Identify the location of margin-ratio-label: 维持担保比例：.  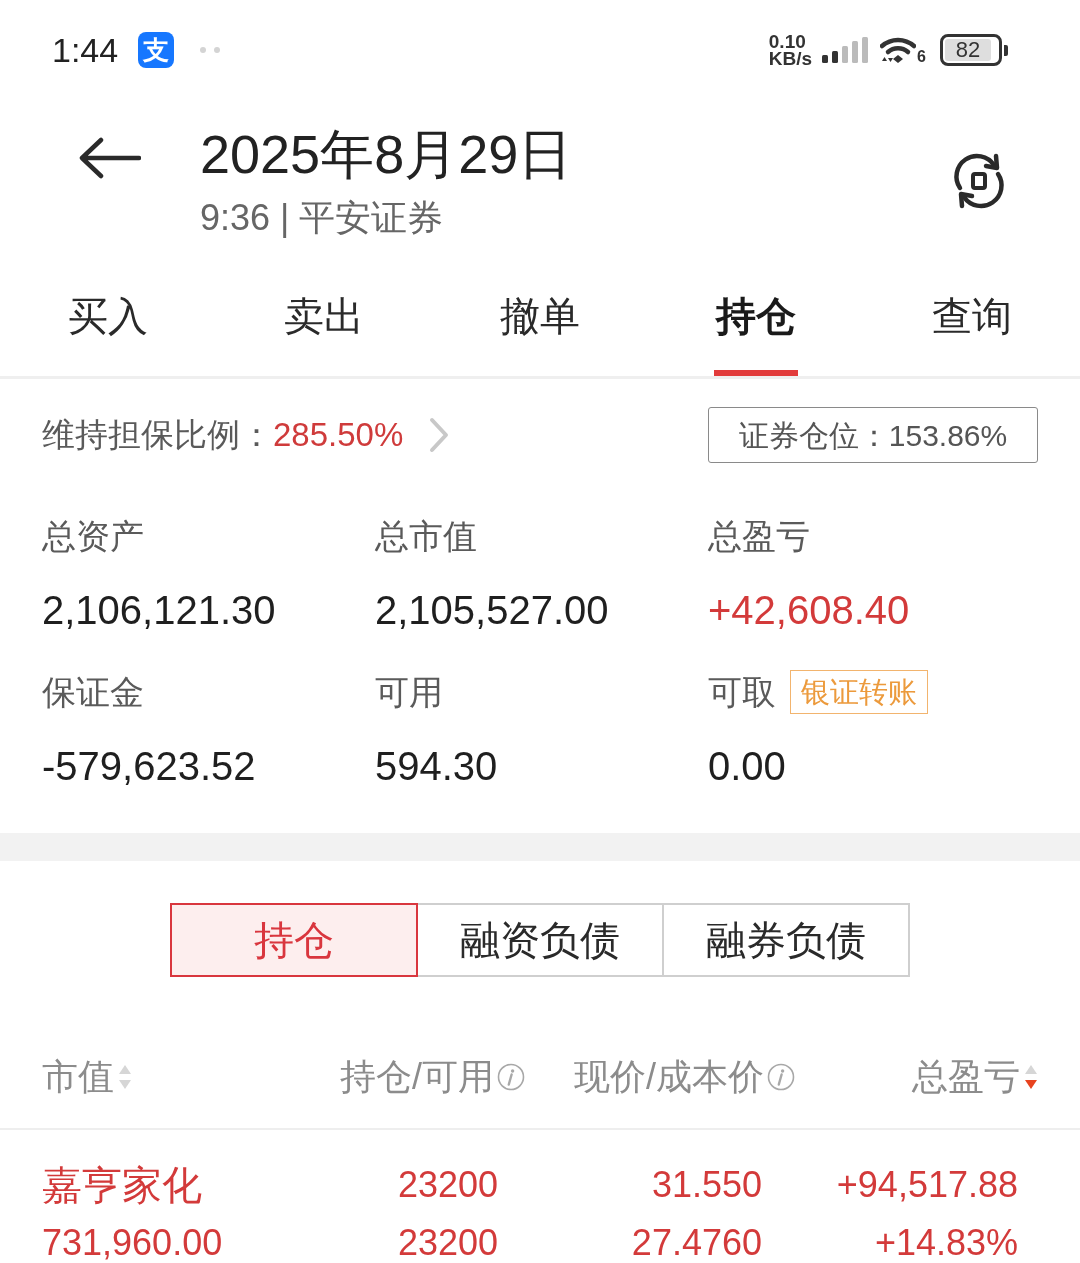
(157, 435).